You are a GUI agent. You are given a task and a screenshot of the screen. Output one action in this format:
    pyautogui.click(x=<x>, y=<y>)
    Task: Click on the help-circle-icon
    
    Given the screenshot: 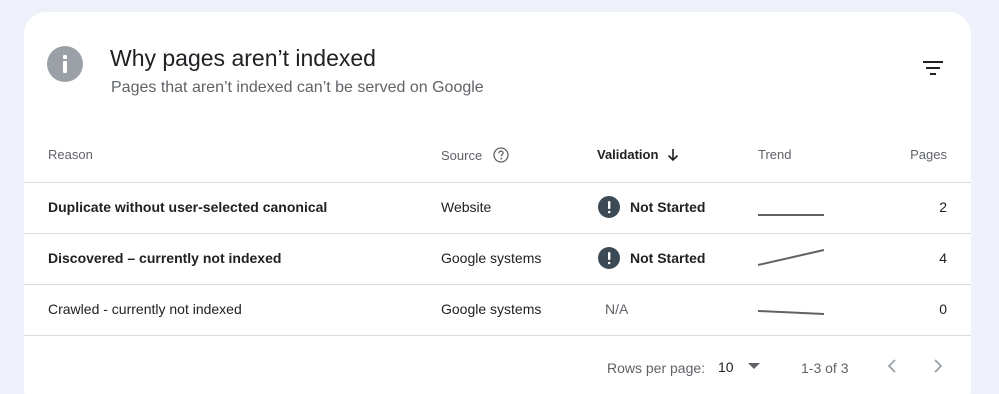 What is the action you would take?
    pyautogui.click(x=501, y=155)
    